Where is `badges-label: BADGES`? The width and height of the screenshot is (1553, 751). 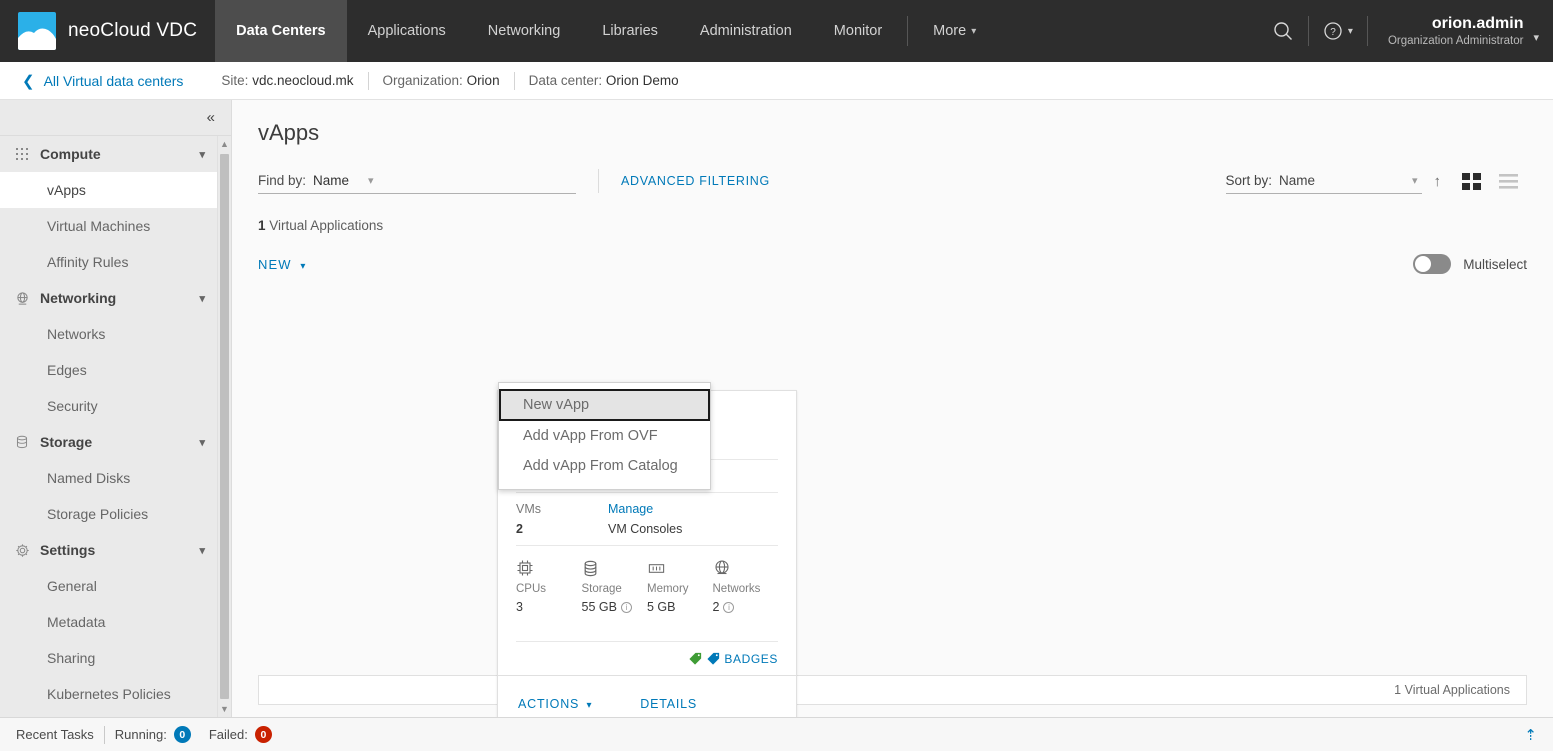 badges-label: BADGES is located at coordinates (751, 659).